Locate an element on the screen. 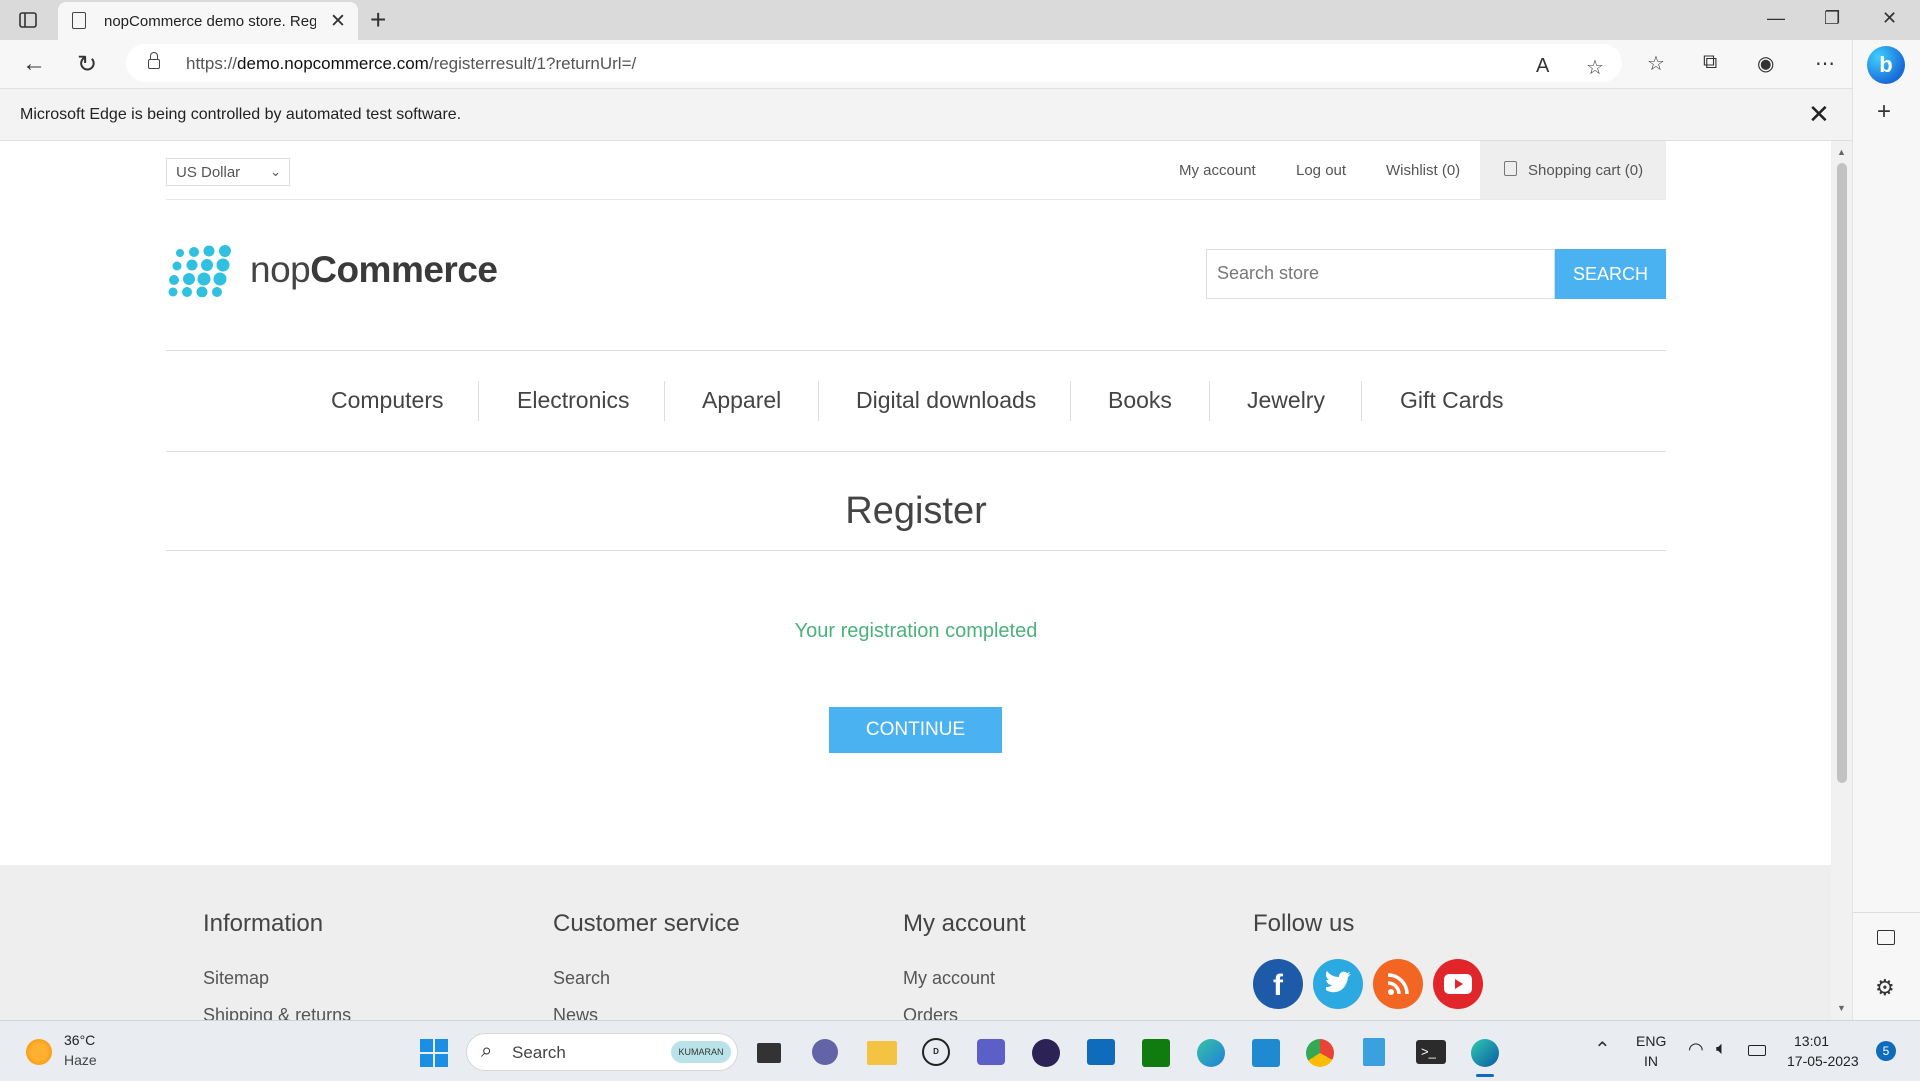  twitter-icon is located at coordinates (1338, 984).